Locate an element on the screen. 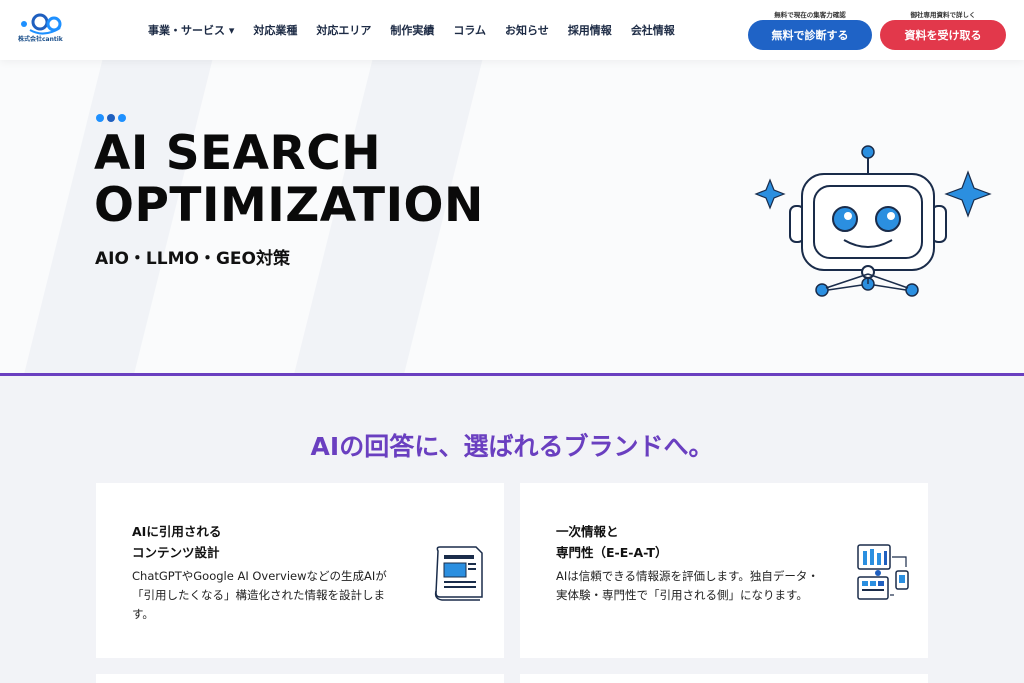  hero-subtitle: AIO・LLMO・GEO対策 is located at coordinates (192, 259).